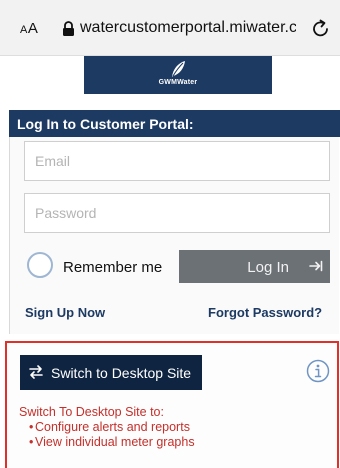 The width and height of the screenshot is (340, 468). Describe the element at coordinates (68, 28) in the screenshot. I see `lock-icon` at that location.